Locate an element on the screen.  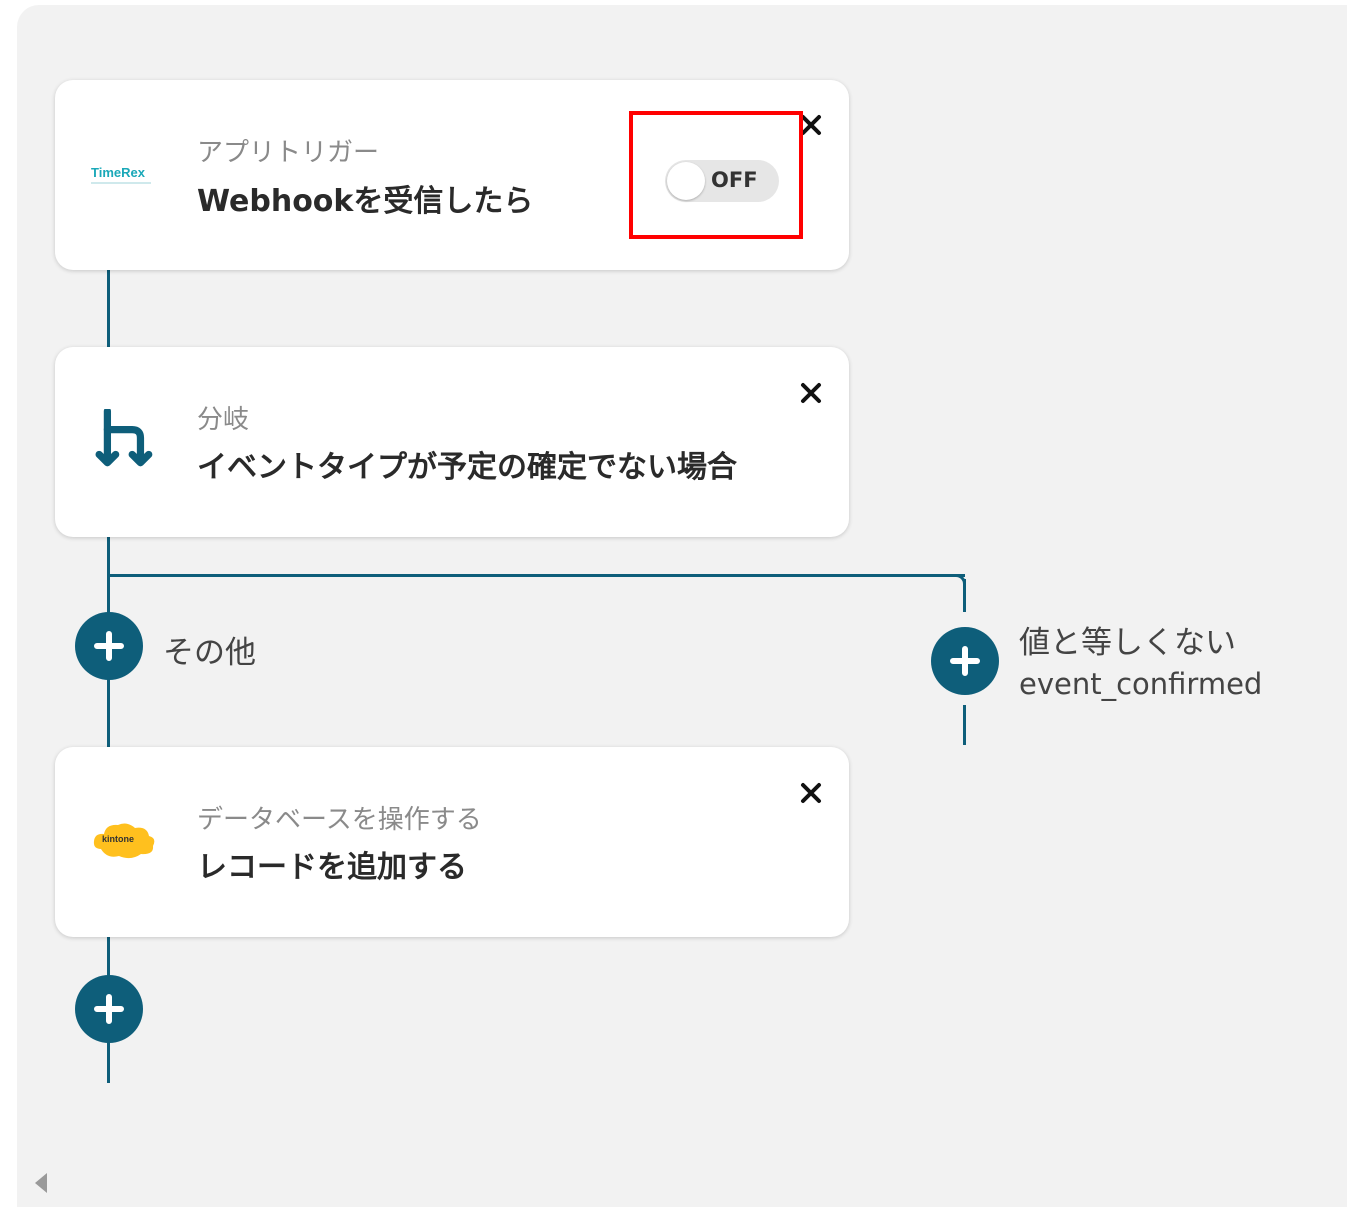
branch-condition-value: event_confirmed is located at coordinates (1141, 684).